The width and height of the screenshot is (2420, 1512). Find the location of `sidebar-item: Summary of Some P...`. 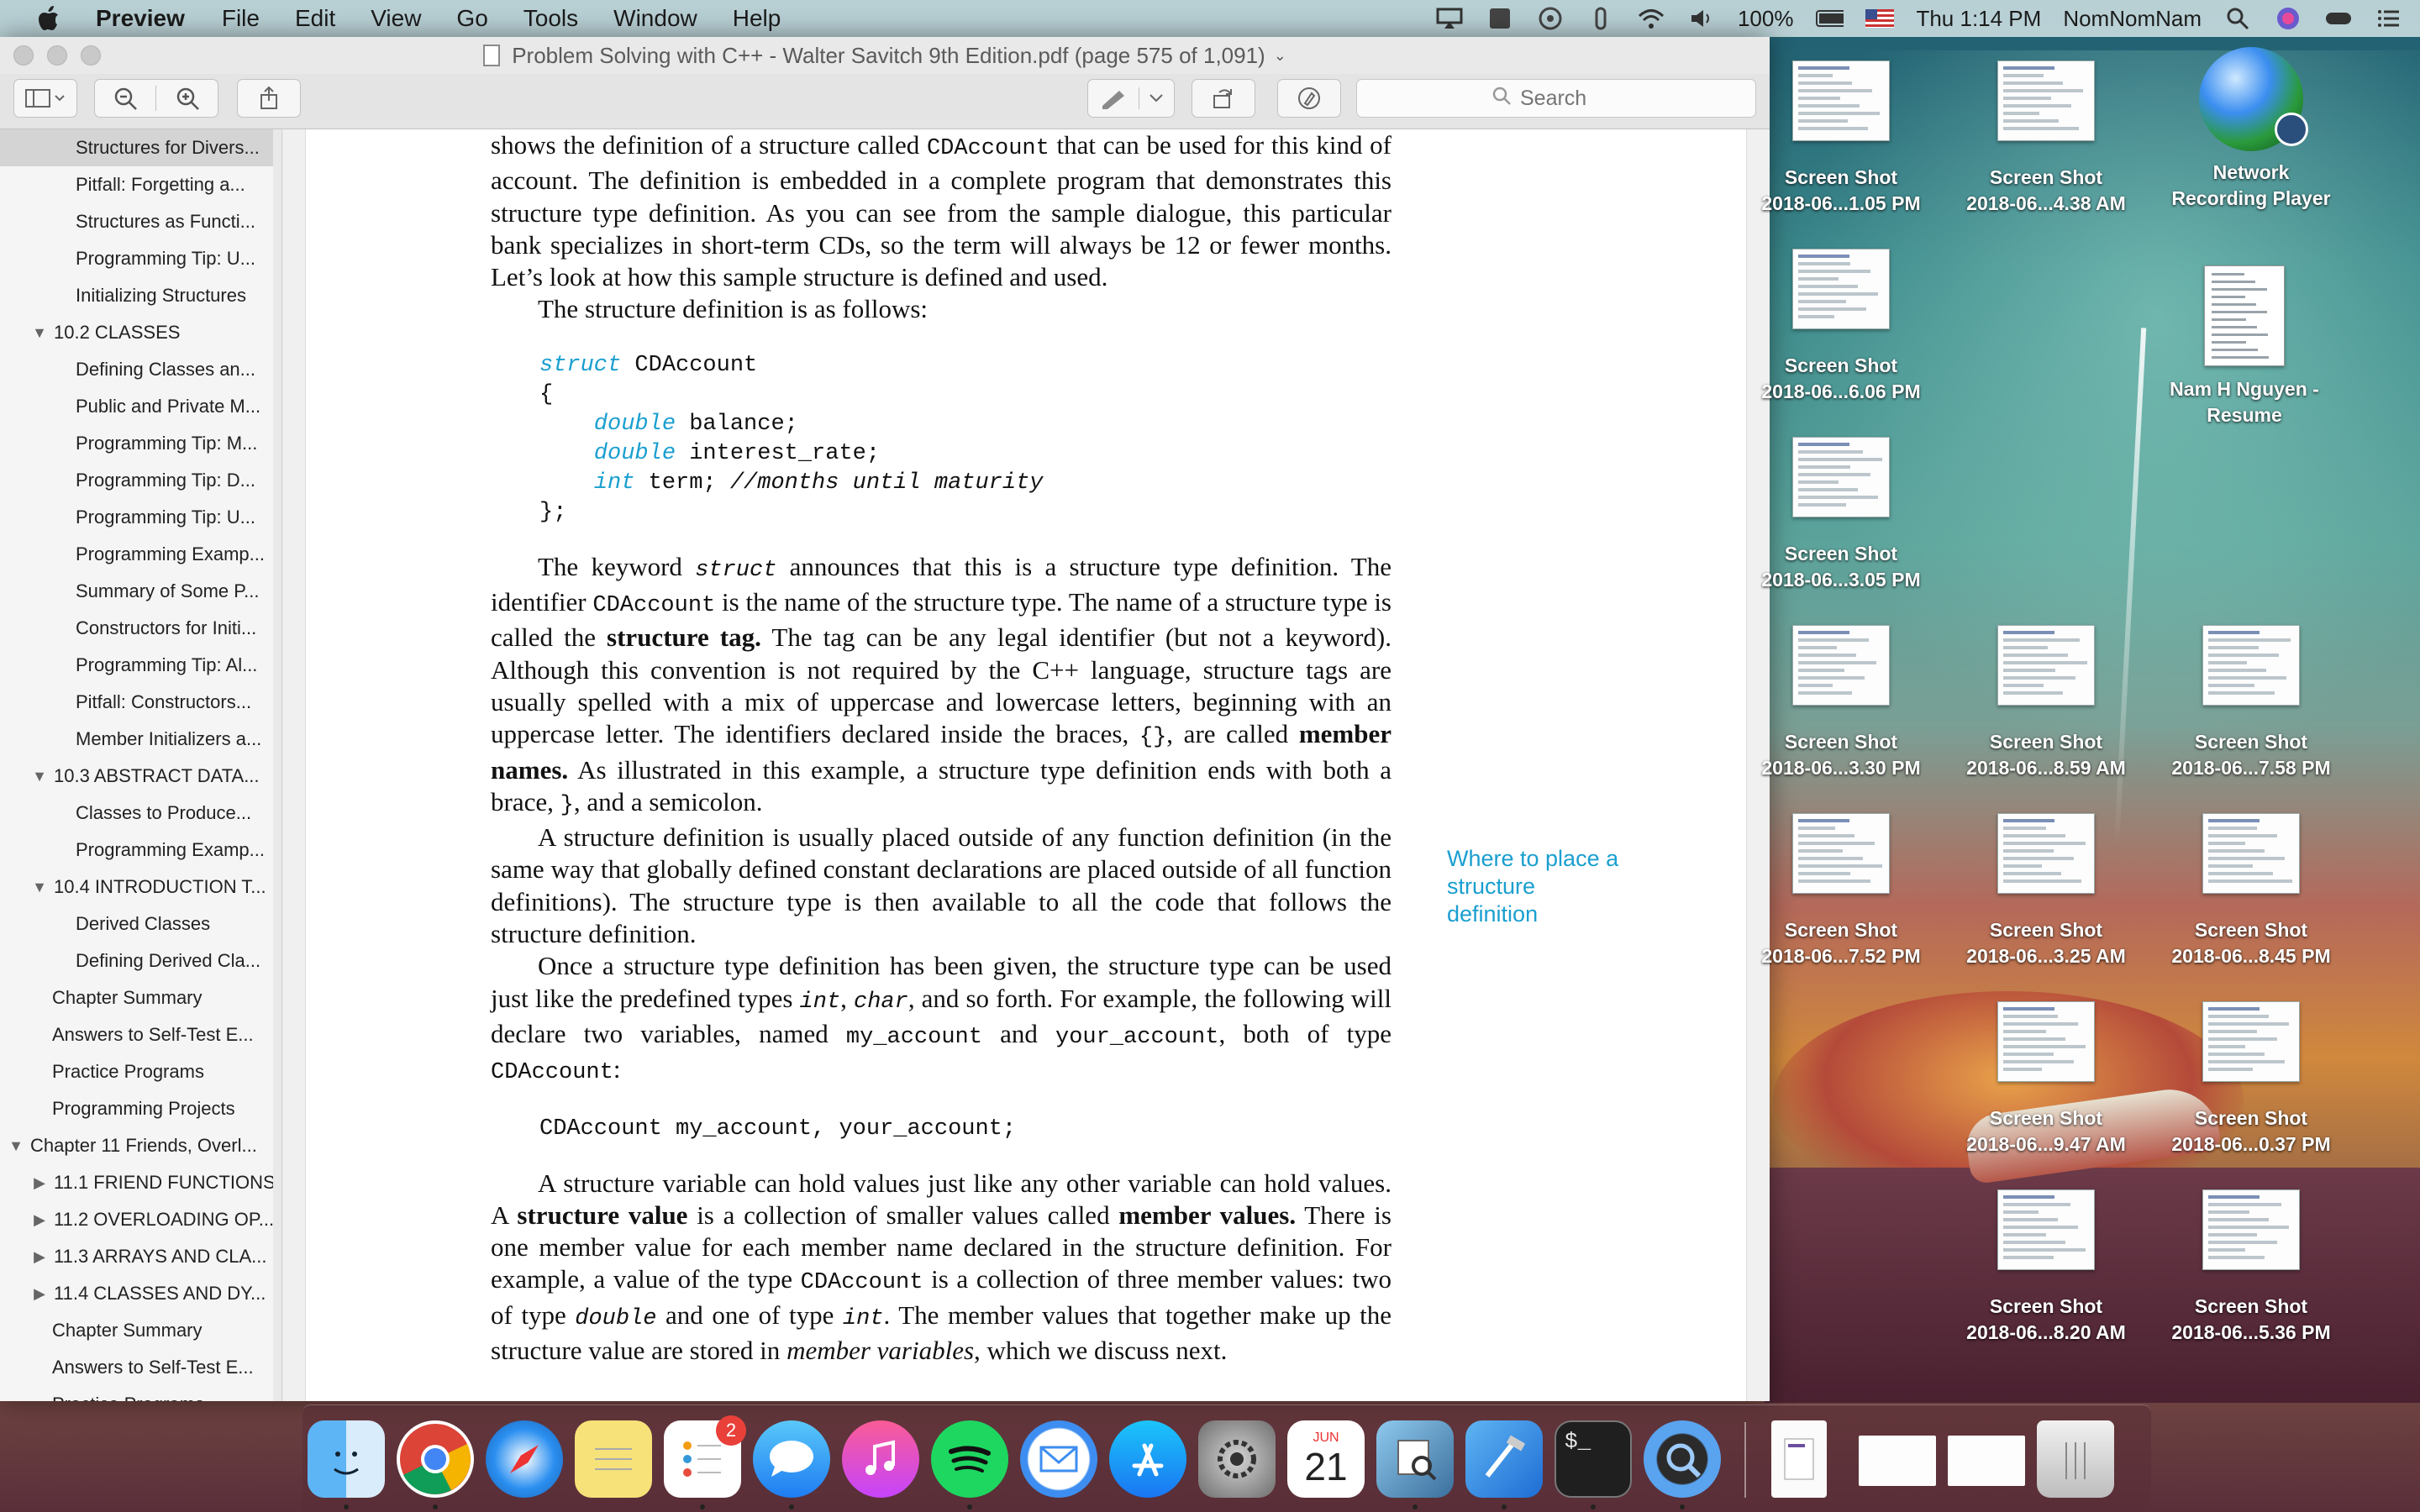

sidebar-item: Summary of Some P... is located at coordinates (140, 591).